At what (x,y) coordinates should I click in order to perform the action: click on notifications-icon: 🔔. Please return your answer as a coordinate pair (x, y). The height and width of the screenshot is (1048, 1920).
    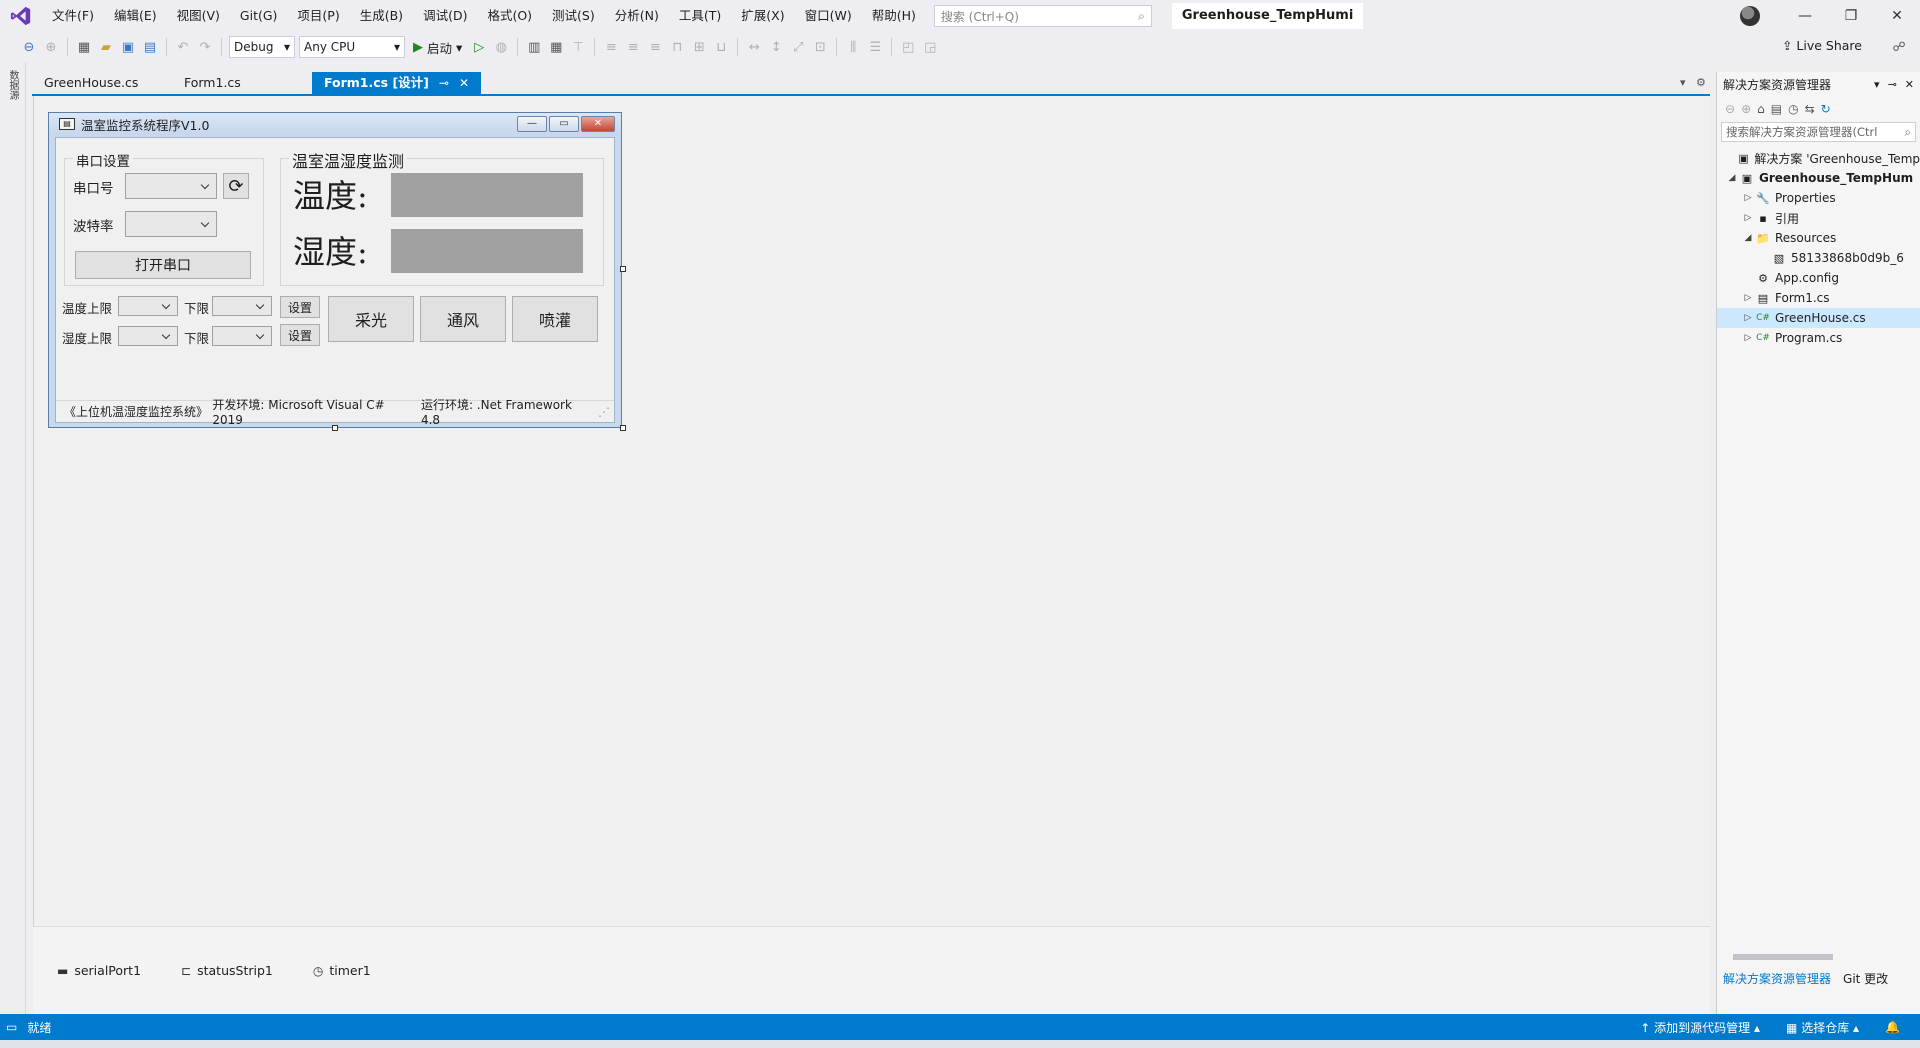
    Looking at the image, I should click on (1892, 1027).